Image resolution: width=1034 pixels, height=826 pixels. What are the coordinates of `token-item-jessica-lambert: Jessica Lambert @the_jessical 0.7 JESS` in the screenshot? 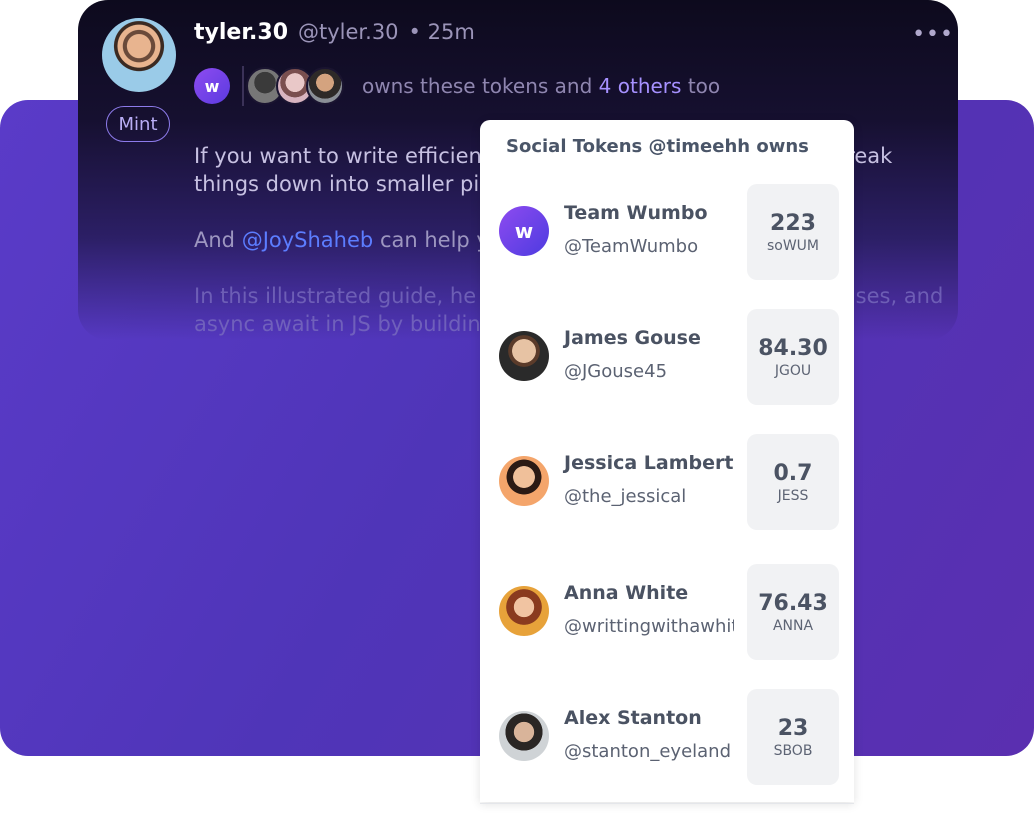 It's located at (667, 482).